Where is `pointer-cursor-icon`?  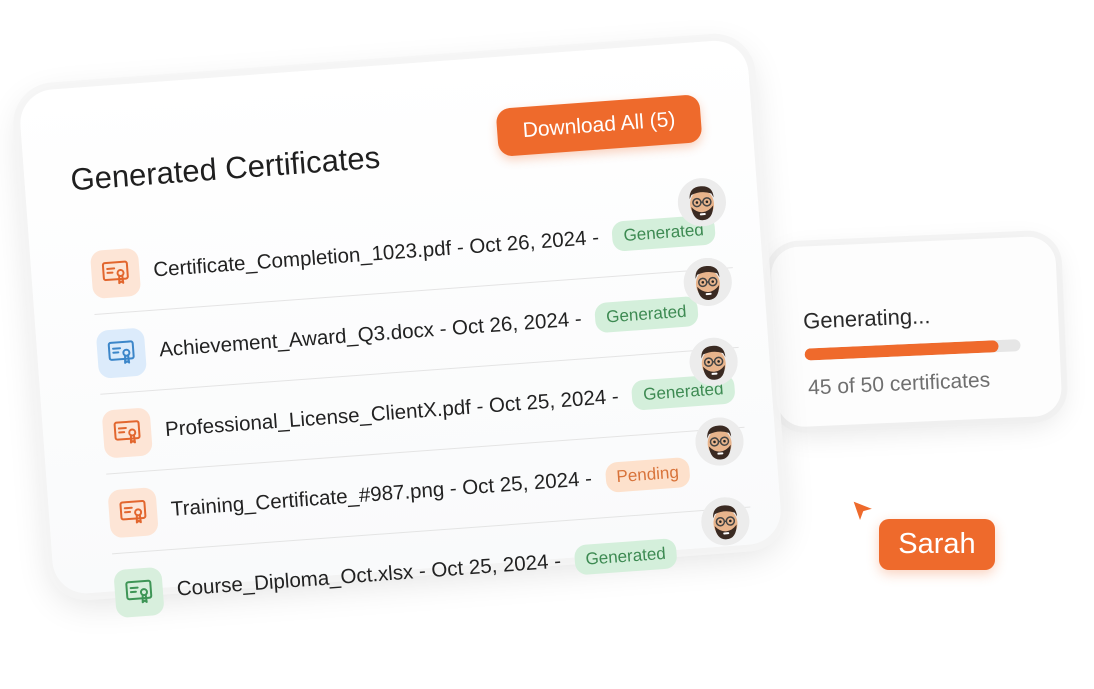 pointer-cursor-icon is located at coordinates (863, 513).